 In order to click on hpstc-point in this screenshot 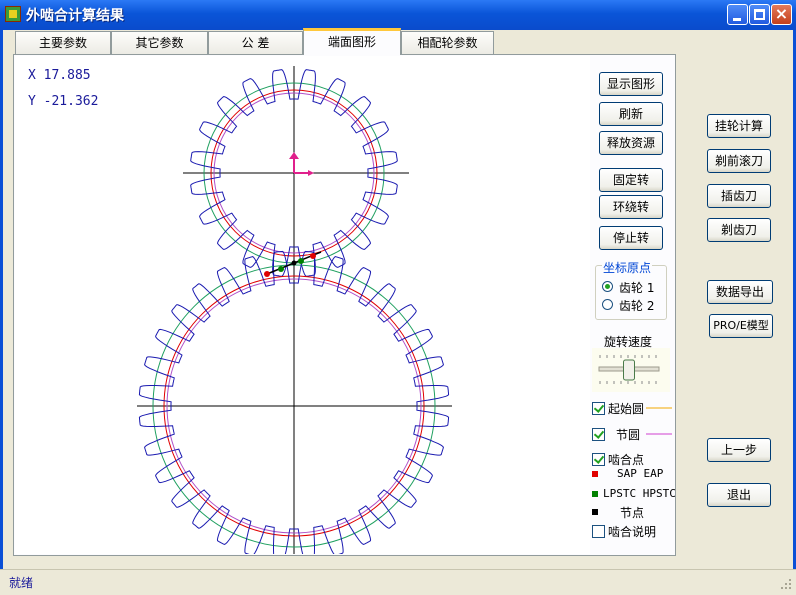, I will do `click(301, 261)`.